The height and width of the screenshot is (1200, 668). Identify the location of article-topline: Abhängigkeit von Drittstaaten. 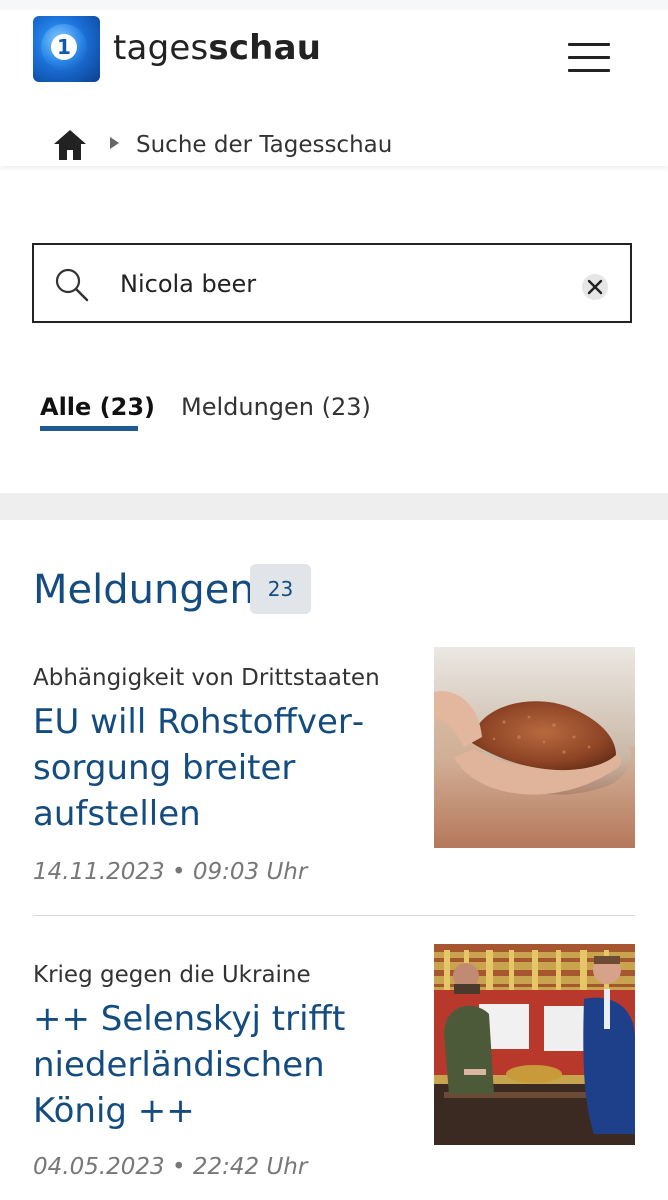
(206, 678).